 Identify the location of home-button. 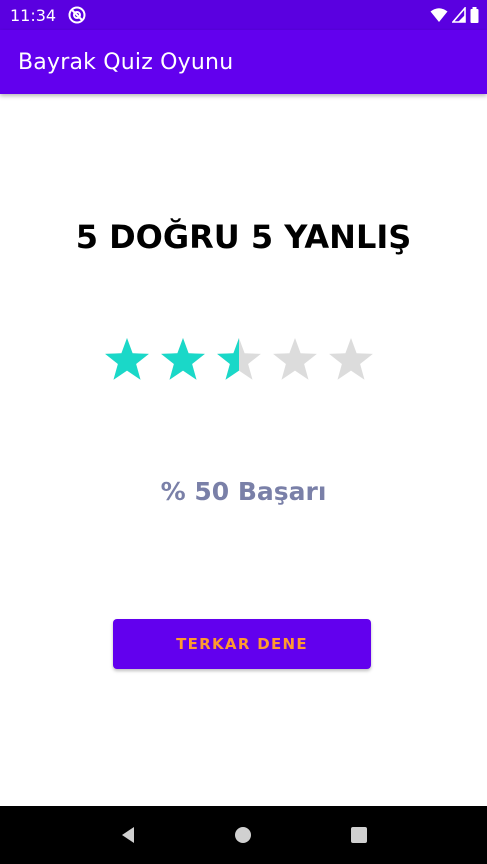
(243, 835).